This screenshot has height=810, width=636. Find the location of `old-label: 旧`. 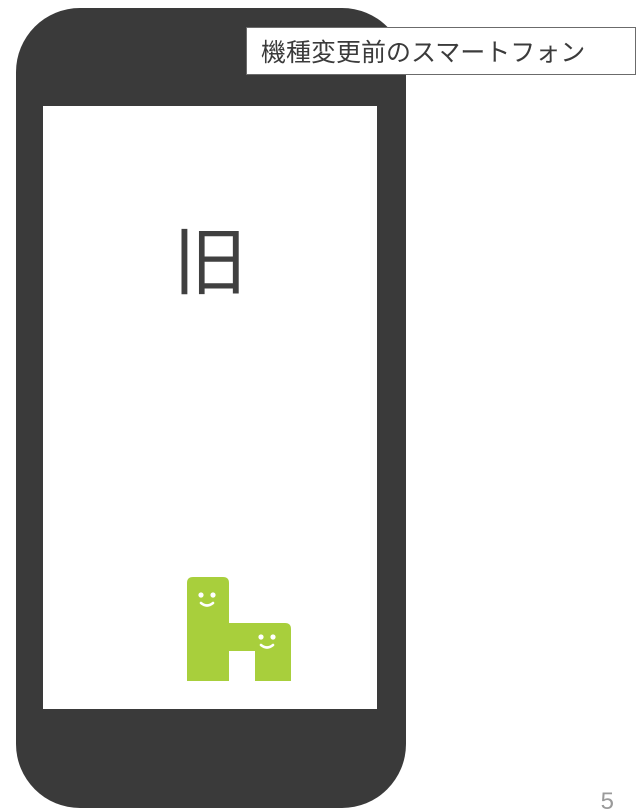

old-label: 旧 is located at coordinates (210, 263).